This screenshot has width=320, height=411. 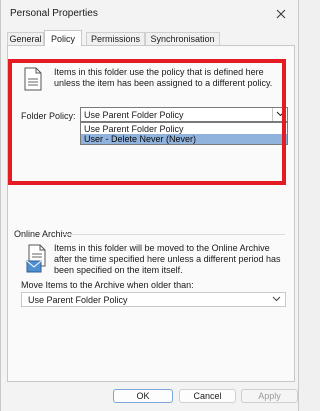 What do you see at coordinates (153, 299) in the screenshot?
I see `archive-policy-select: Use Parent Folder Policy` at bounding box center [153, 299].